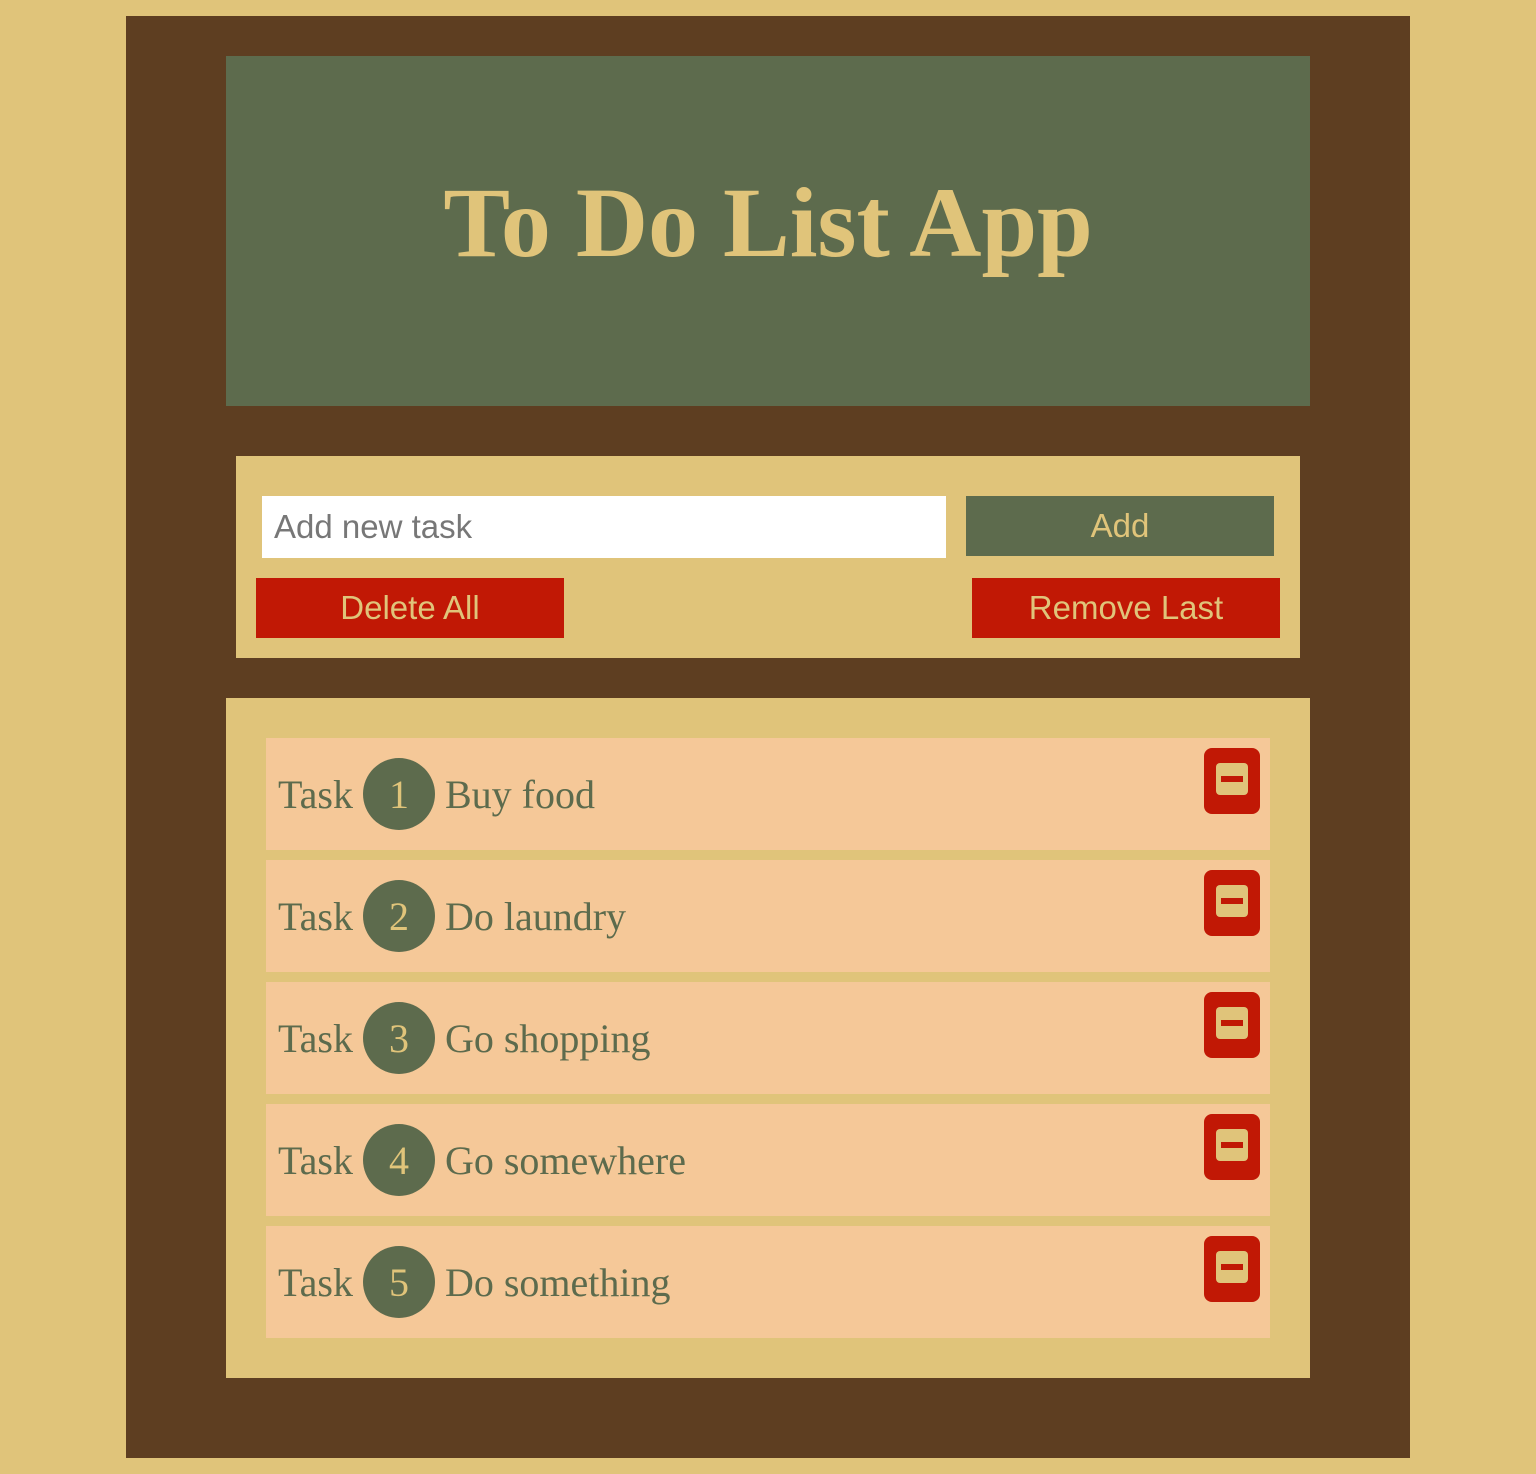 This screenshot has height=1474, width=1536. What do you see at coordinates (1120, 526) in the screenshot?
I see `add-button: Add` at bounding box center [1120, 526].